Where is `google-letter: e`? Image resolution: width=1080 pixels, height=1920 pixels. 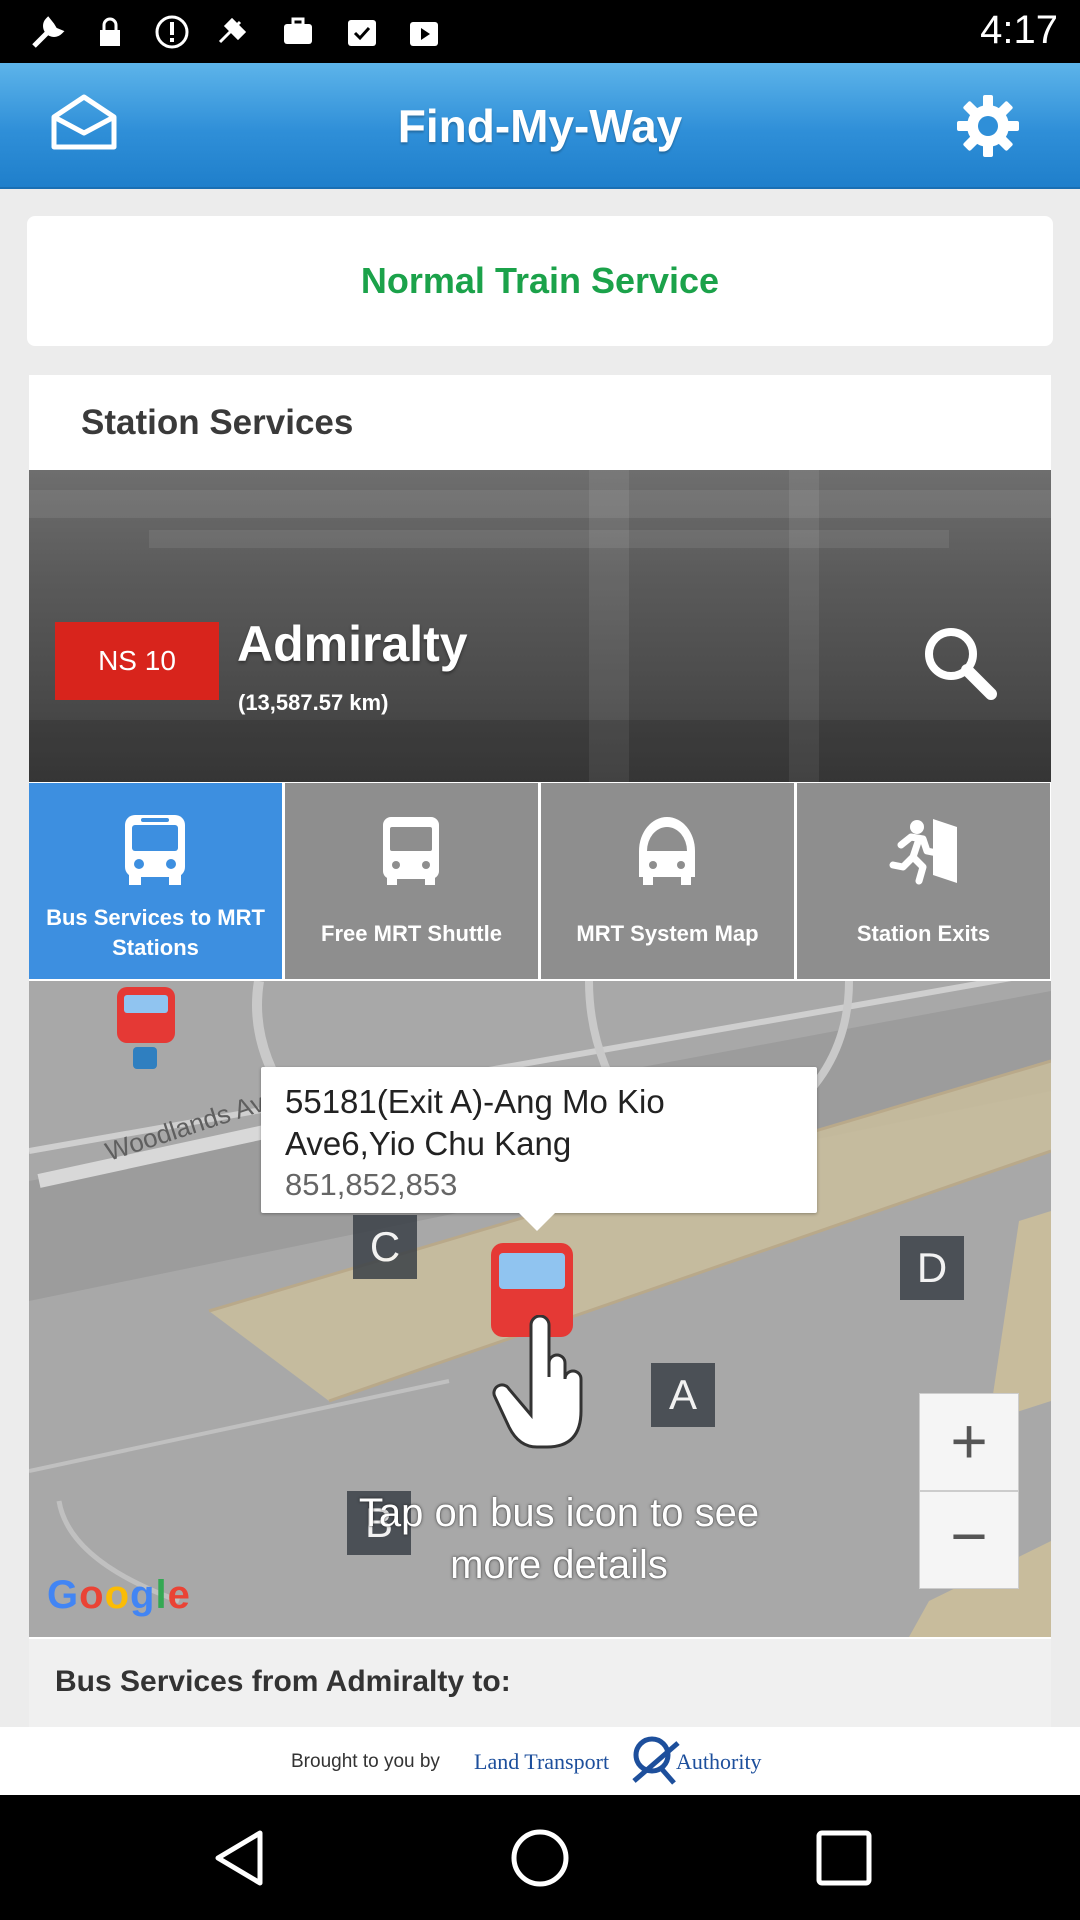 google-letter: e is located at coordinates (179, 1595).